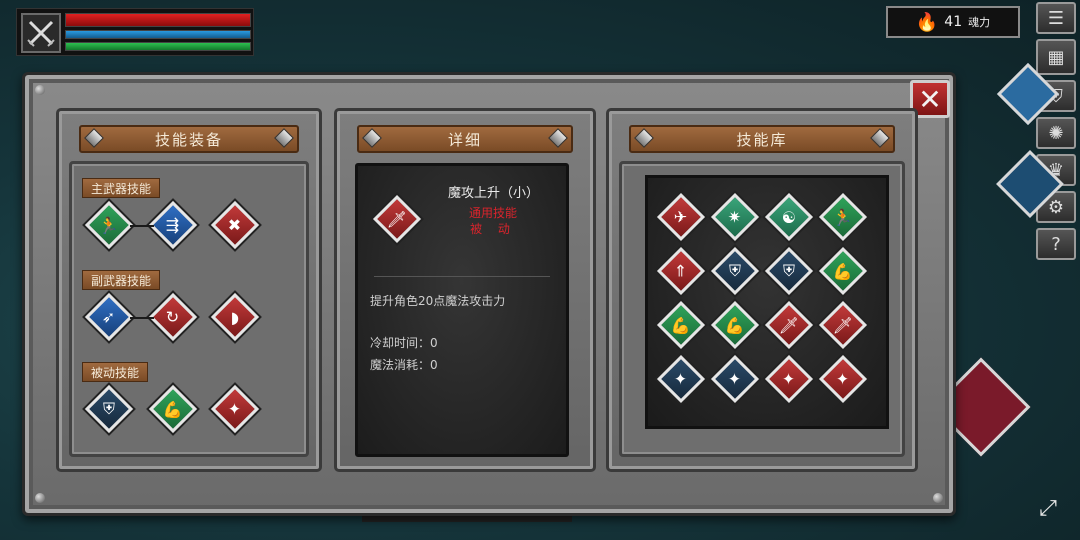 This screenshot has height=540, width=1080. What do you see at coordinates (953, 22) in the screenshot?
I see `soul-value: 41` at bounding box center [953, 22].